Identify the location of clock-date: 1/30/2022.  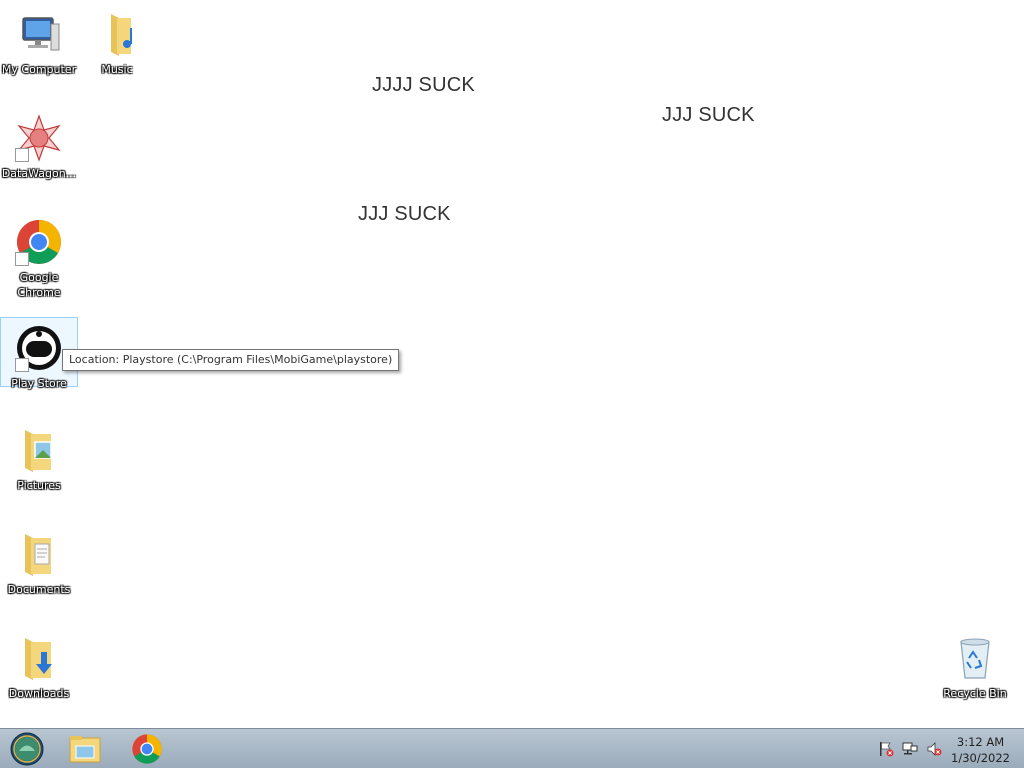
(980, 758).